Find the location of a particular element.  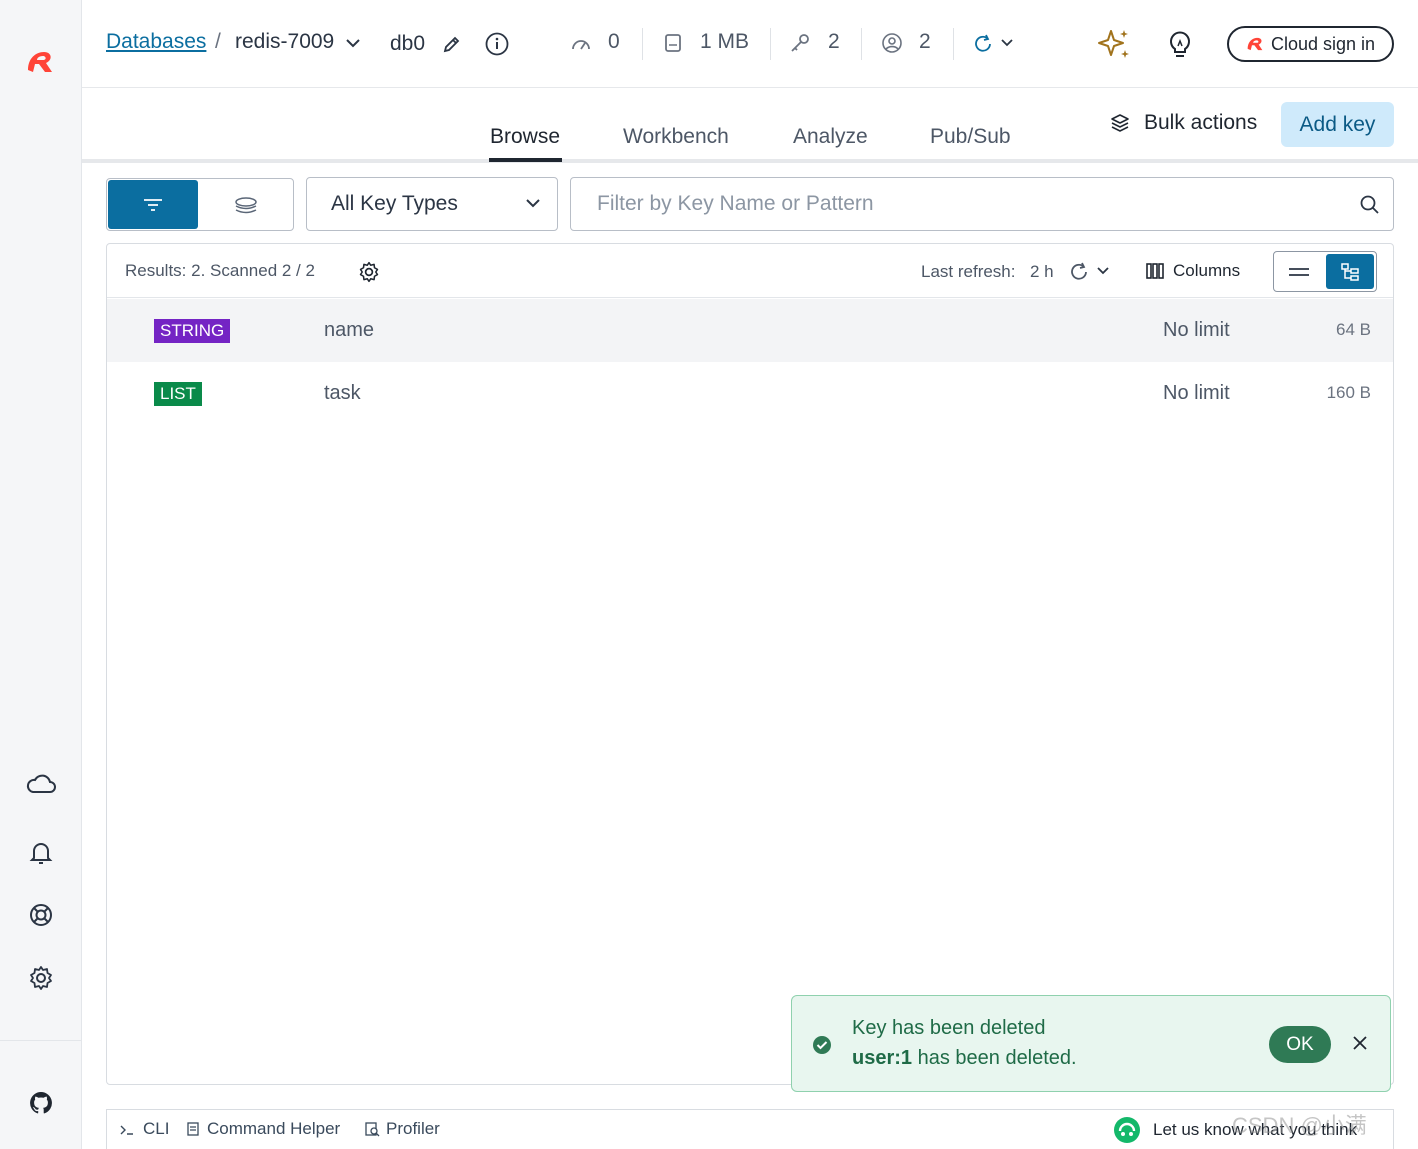

ops-per-second-value: 0 is located at coordinates (614, 41).